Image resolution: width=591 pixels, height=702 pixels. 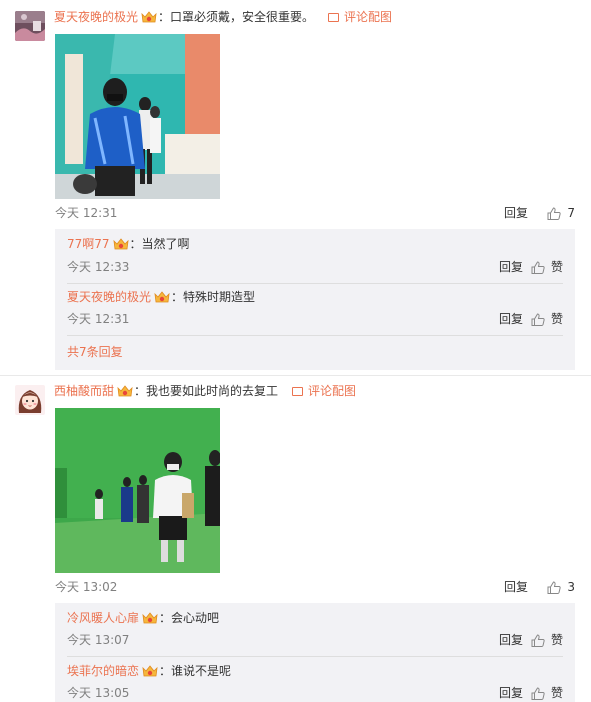 I want to click on like-button: 3, so click(x=561, y=587).